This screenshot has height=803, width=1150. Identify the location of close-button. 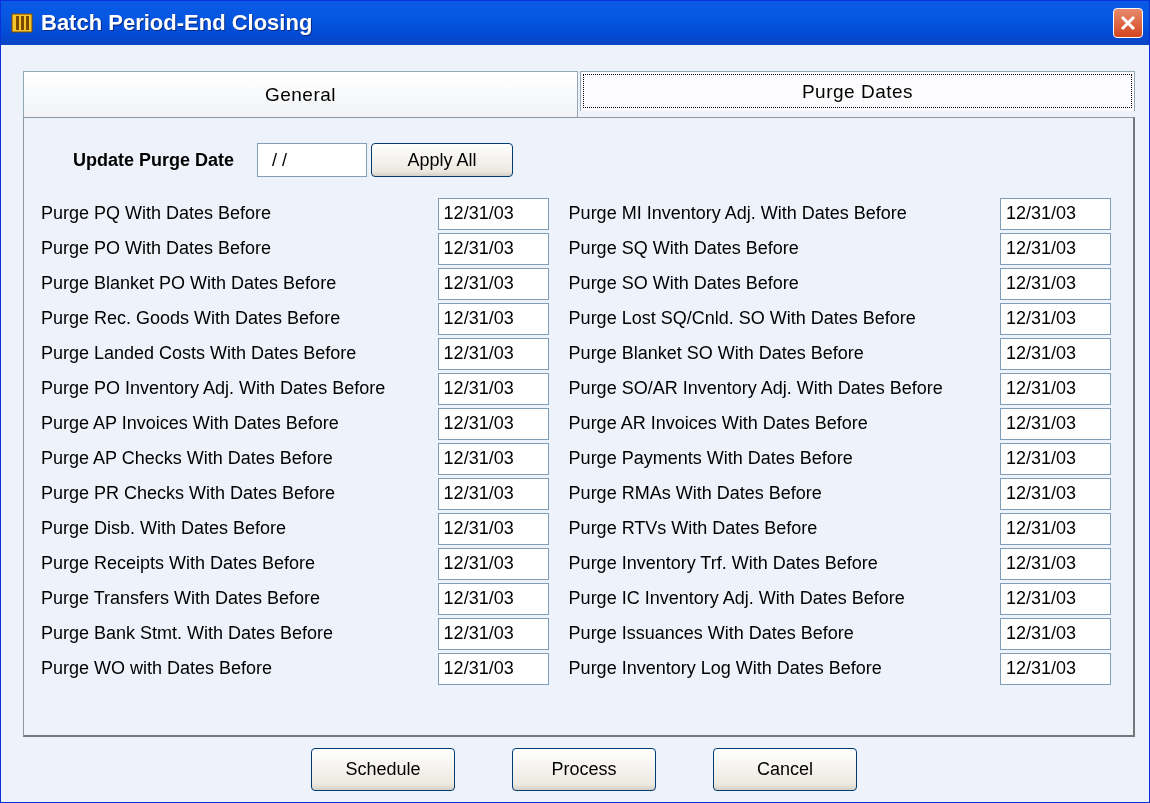
(1128, 23).